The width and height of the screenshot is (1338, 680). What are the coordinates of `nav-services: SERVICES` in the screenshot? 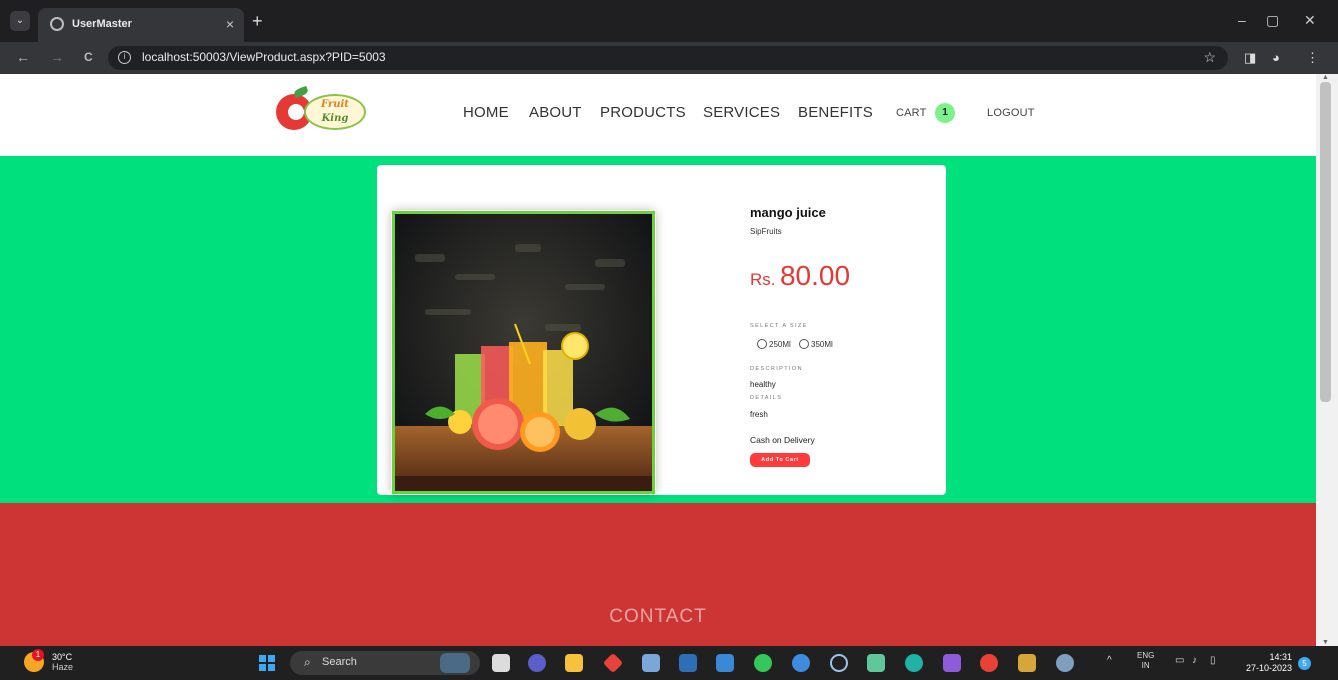 It's located at (741, 112).